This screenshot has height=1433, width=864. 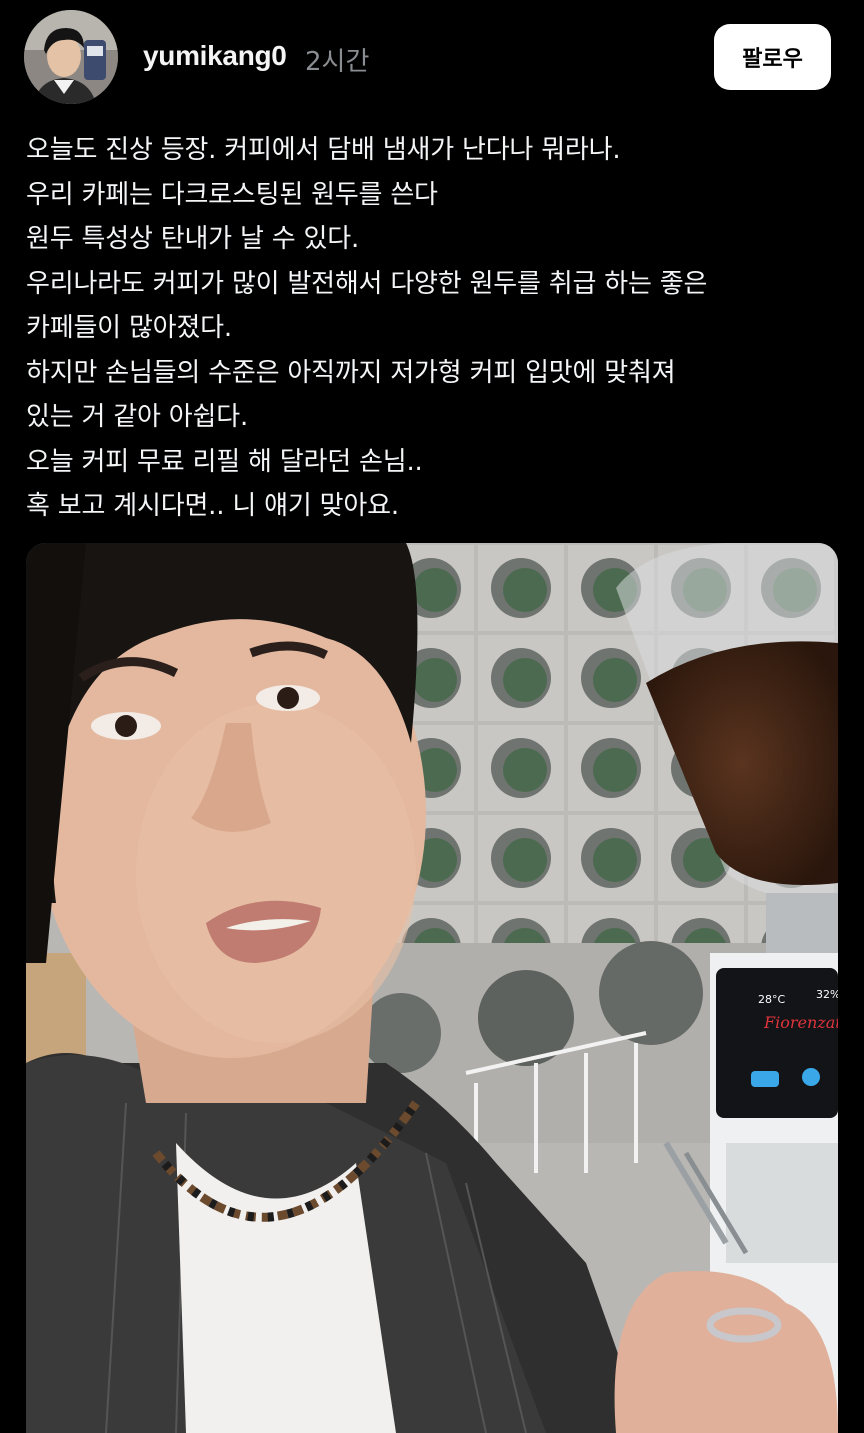 What do you see at coordinates (351, 372) in the screenshot?
I see `post-text-line: 하지만 손님들의 수준은 아직까지 저가형 커피 입맛에 맞춰져` at bounding box center [351, 372].